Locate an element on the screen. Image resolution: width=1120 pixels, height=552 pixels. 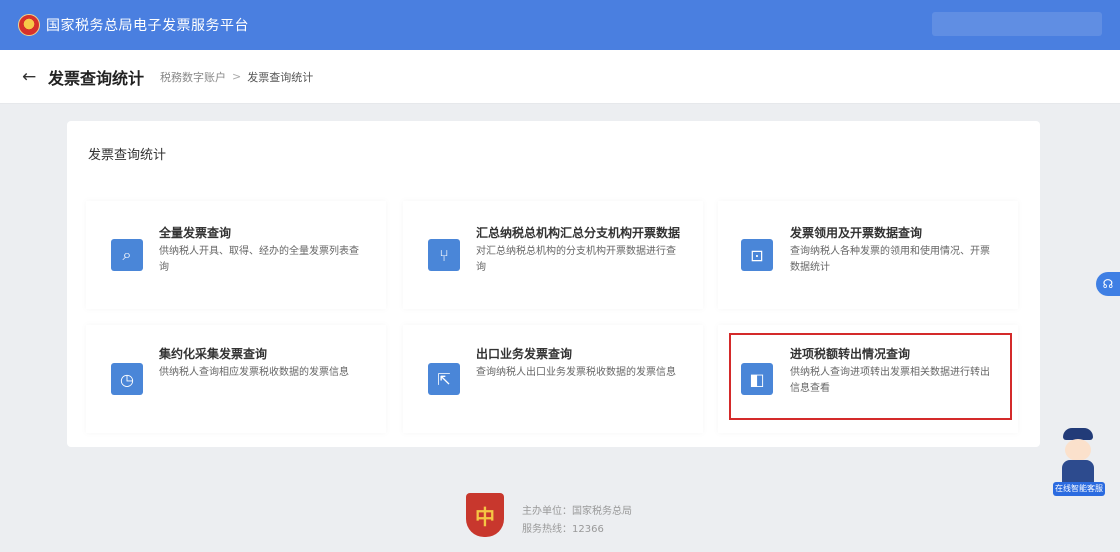
assistant-body is located at coordinates (1078, 472).